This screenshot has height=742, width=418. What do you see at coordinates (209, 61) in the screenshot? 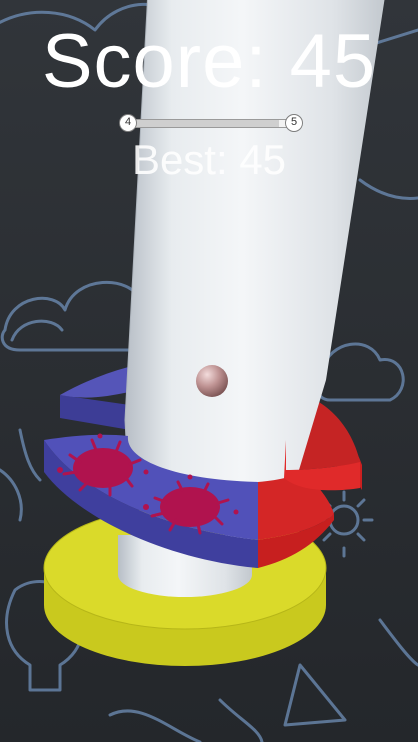
I see `score-label: Score: 45` at bounding box center [209, 61].